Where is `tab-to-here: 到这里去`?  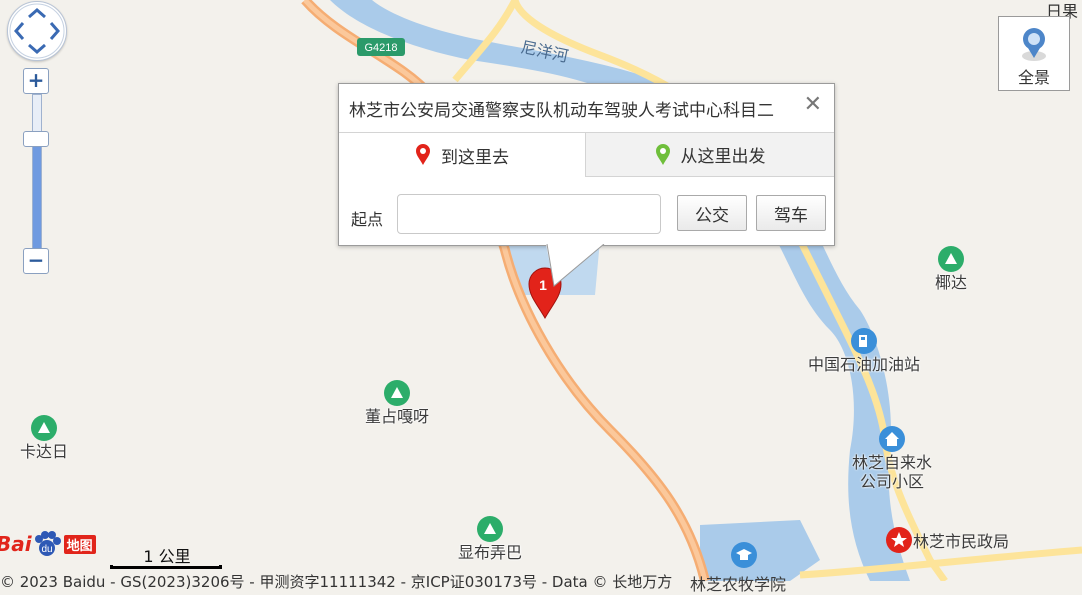 tab-to-here: 到这里去 is located at coordinates (462, 155).